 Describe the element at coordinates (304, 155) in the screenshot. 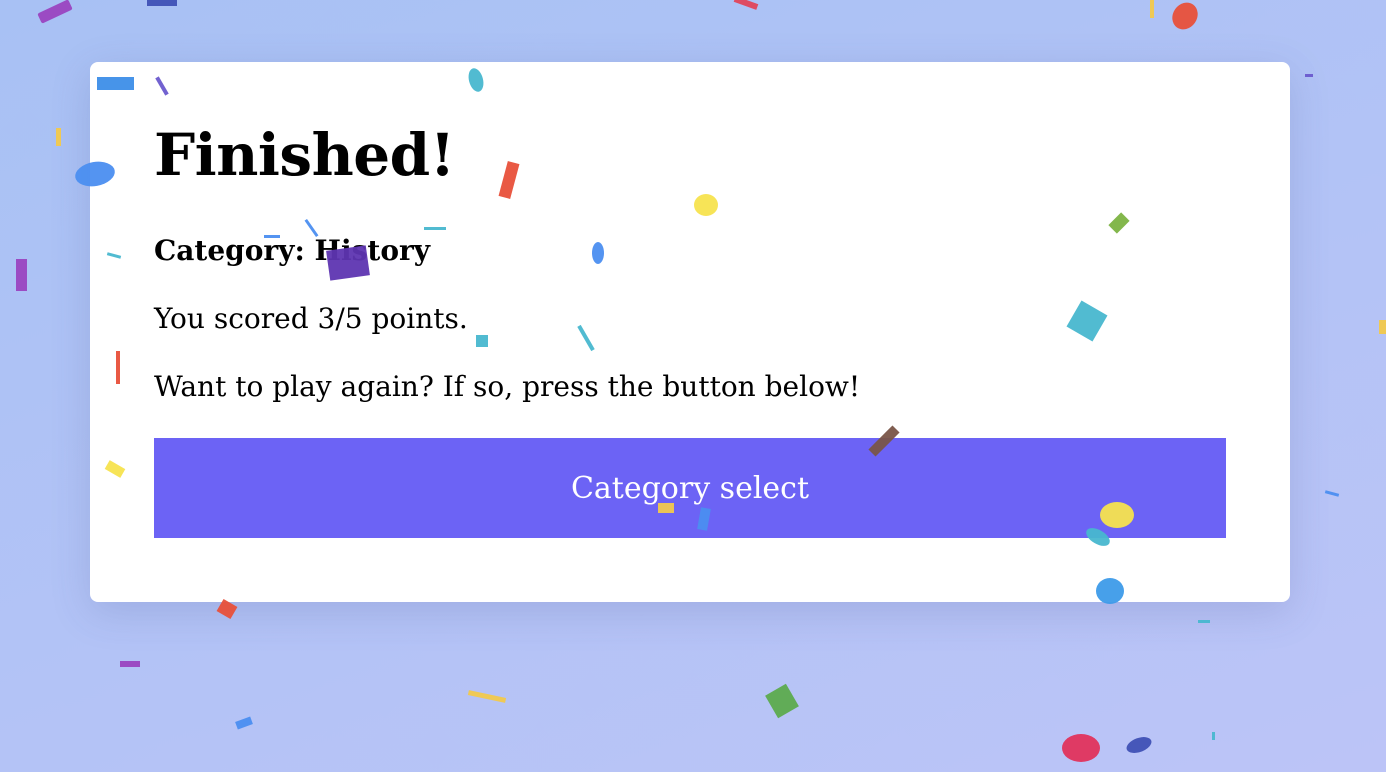

I see `page-title: Finished!` at that location.